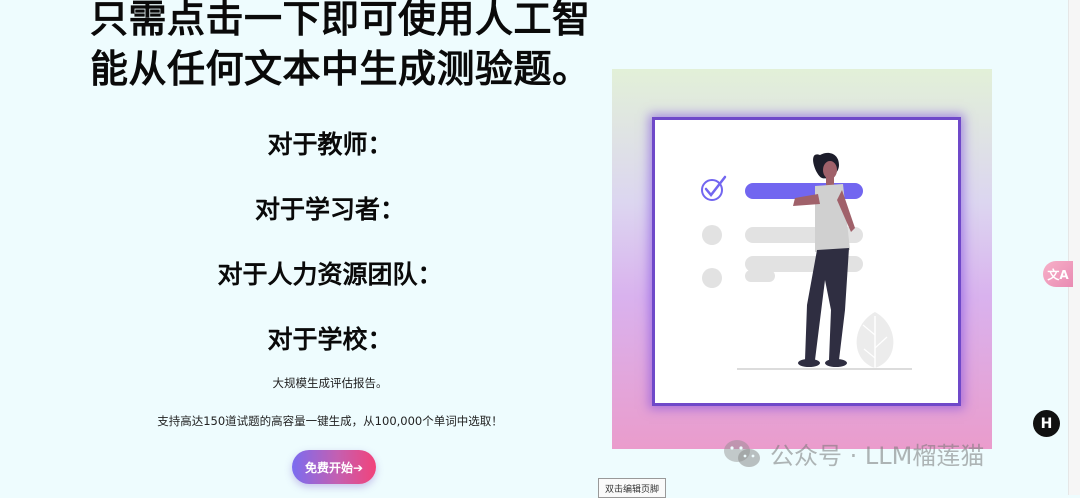 Image resolution: width=1080 pixels, height=498 pixels. What do you see at coordinates (824, 369) in the screenshot?
I see `ground-line` at bounding box center [824, 369].